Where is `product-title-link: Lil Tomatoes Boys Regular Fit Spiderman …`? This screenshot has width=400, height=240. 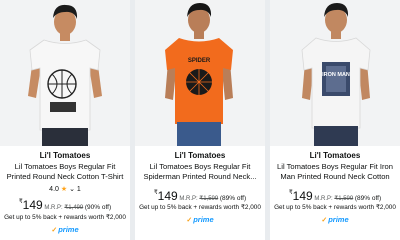
product-title-link: Lil Tomatoes Boys Regular Fit Spiderman … is located at coordinates (200, 172).